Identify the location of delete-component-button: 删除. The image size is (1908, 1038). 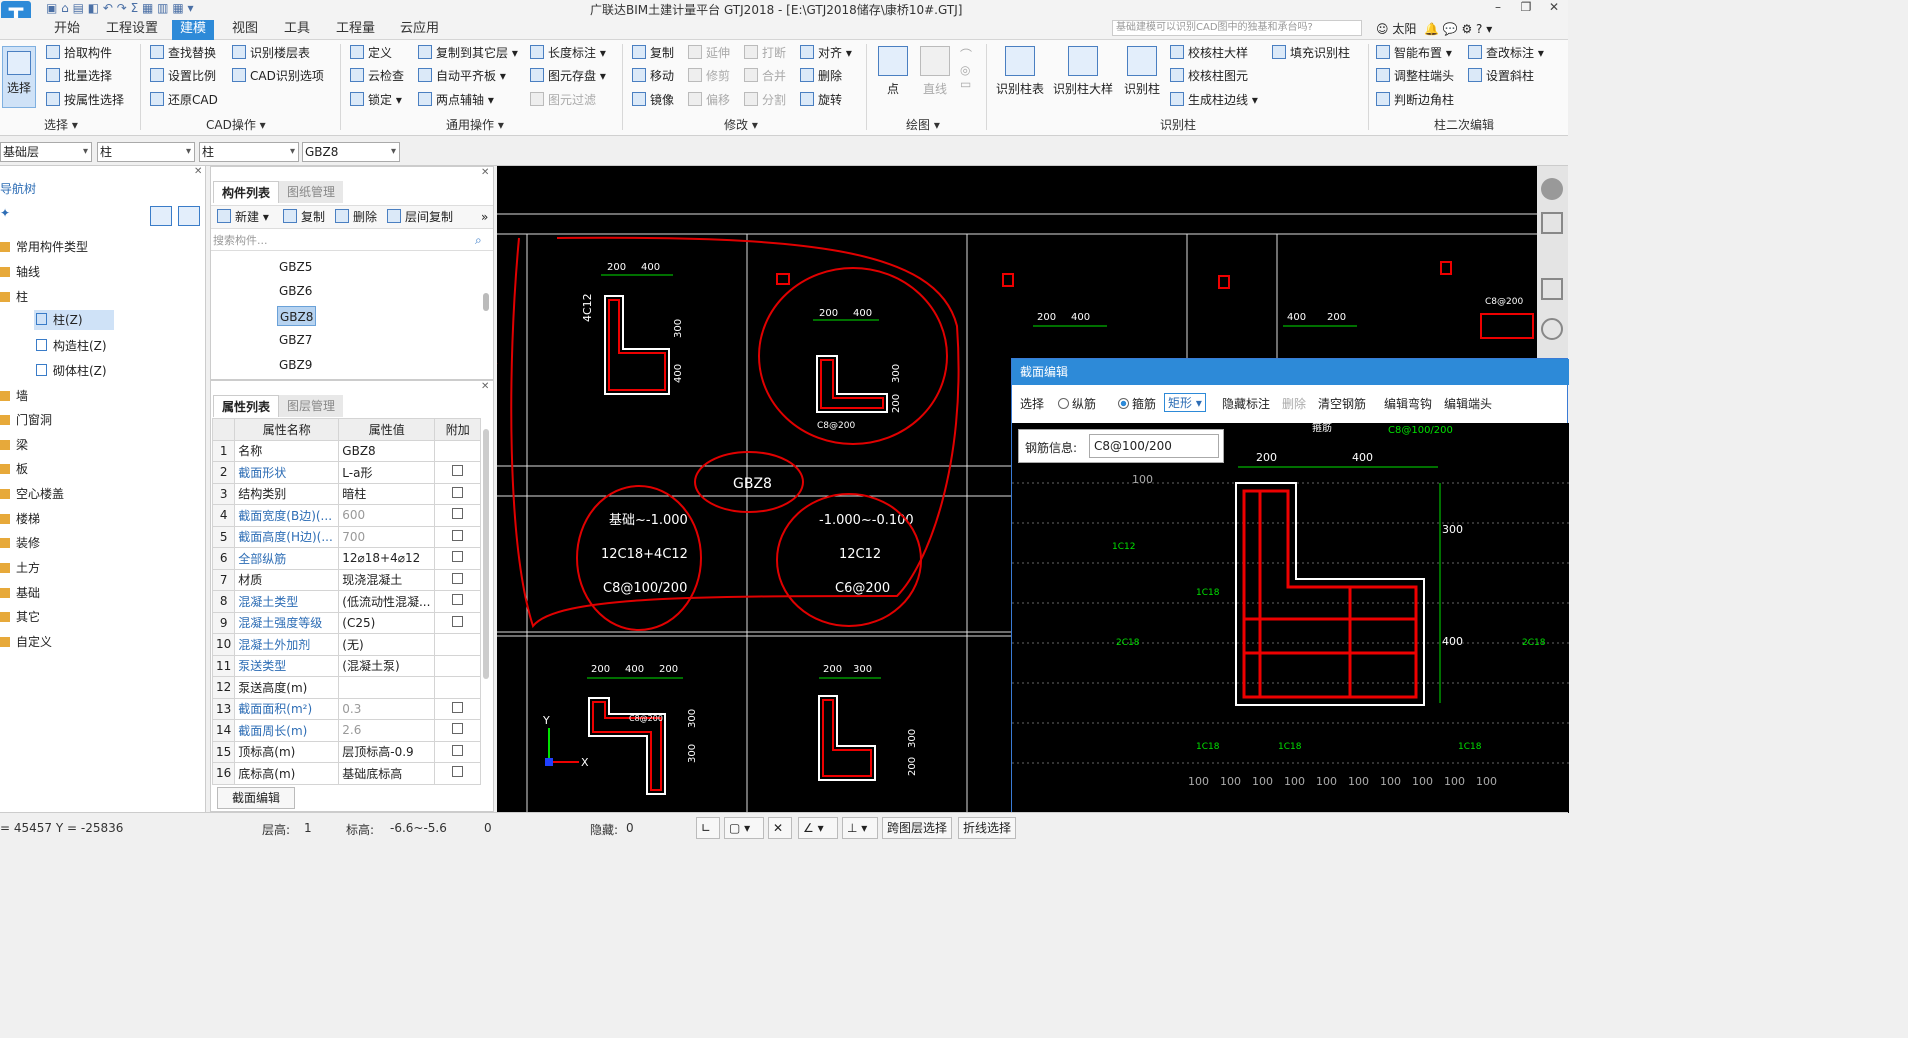
(356, 217).